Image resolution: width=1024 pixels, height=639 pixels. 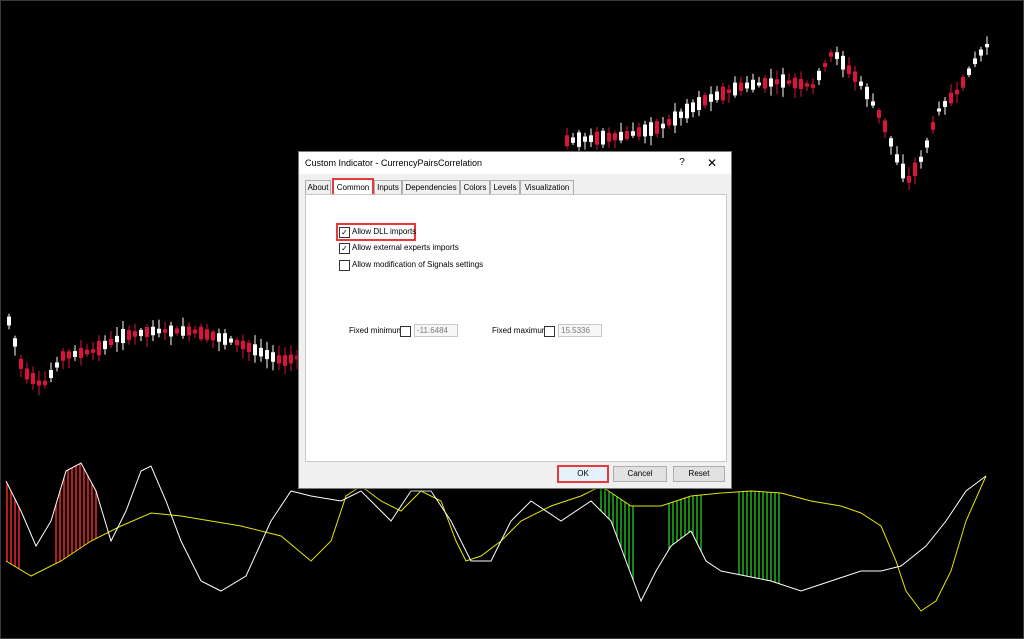 I want to click on tab-colors: Colors, so click(x=475, y=187).